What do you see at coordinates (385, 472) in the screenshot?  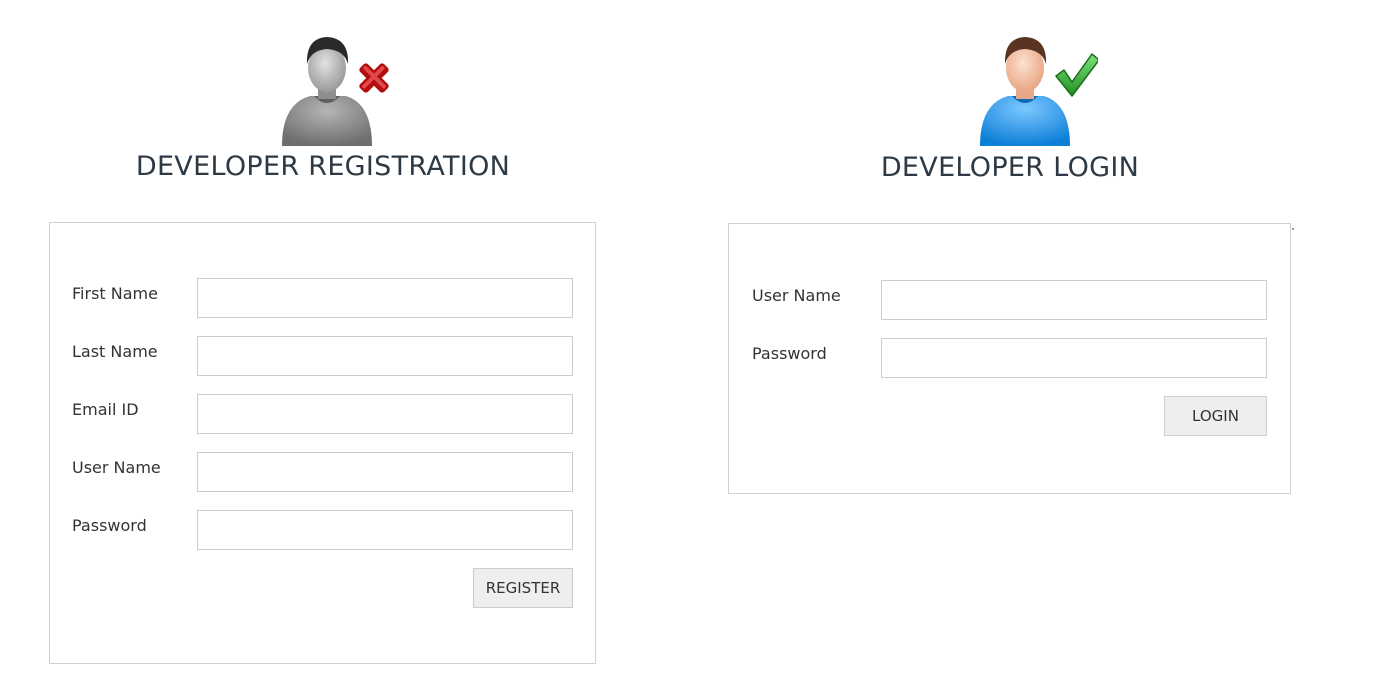 I see `register-username-input` at bounding box center [385, 472].